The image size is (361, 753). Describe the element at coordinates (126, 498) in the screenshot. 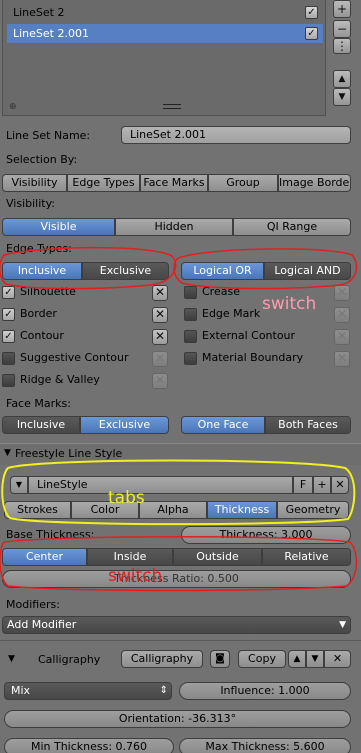

I see `annotation-tabs: tabs` at that location.